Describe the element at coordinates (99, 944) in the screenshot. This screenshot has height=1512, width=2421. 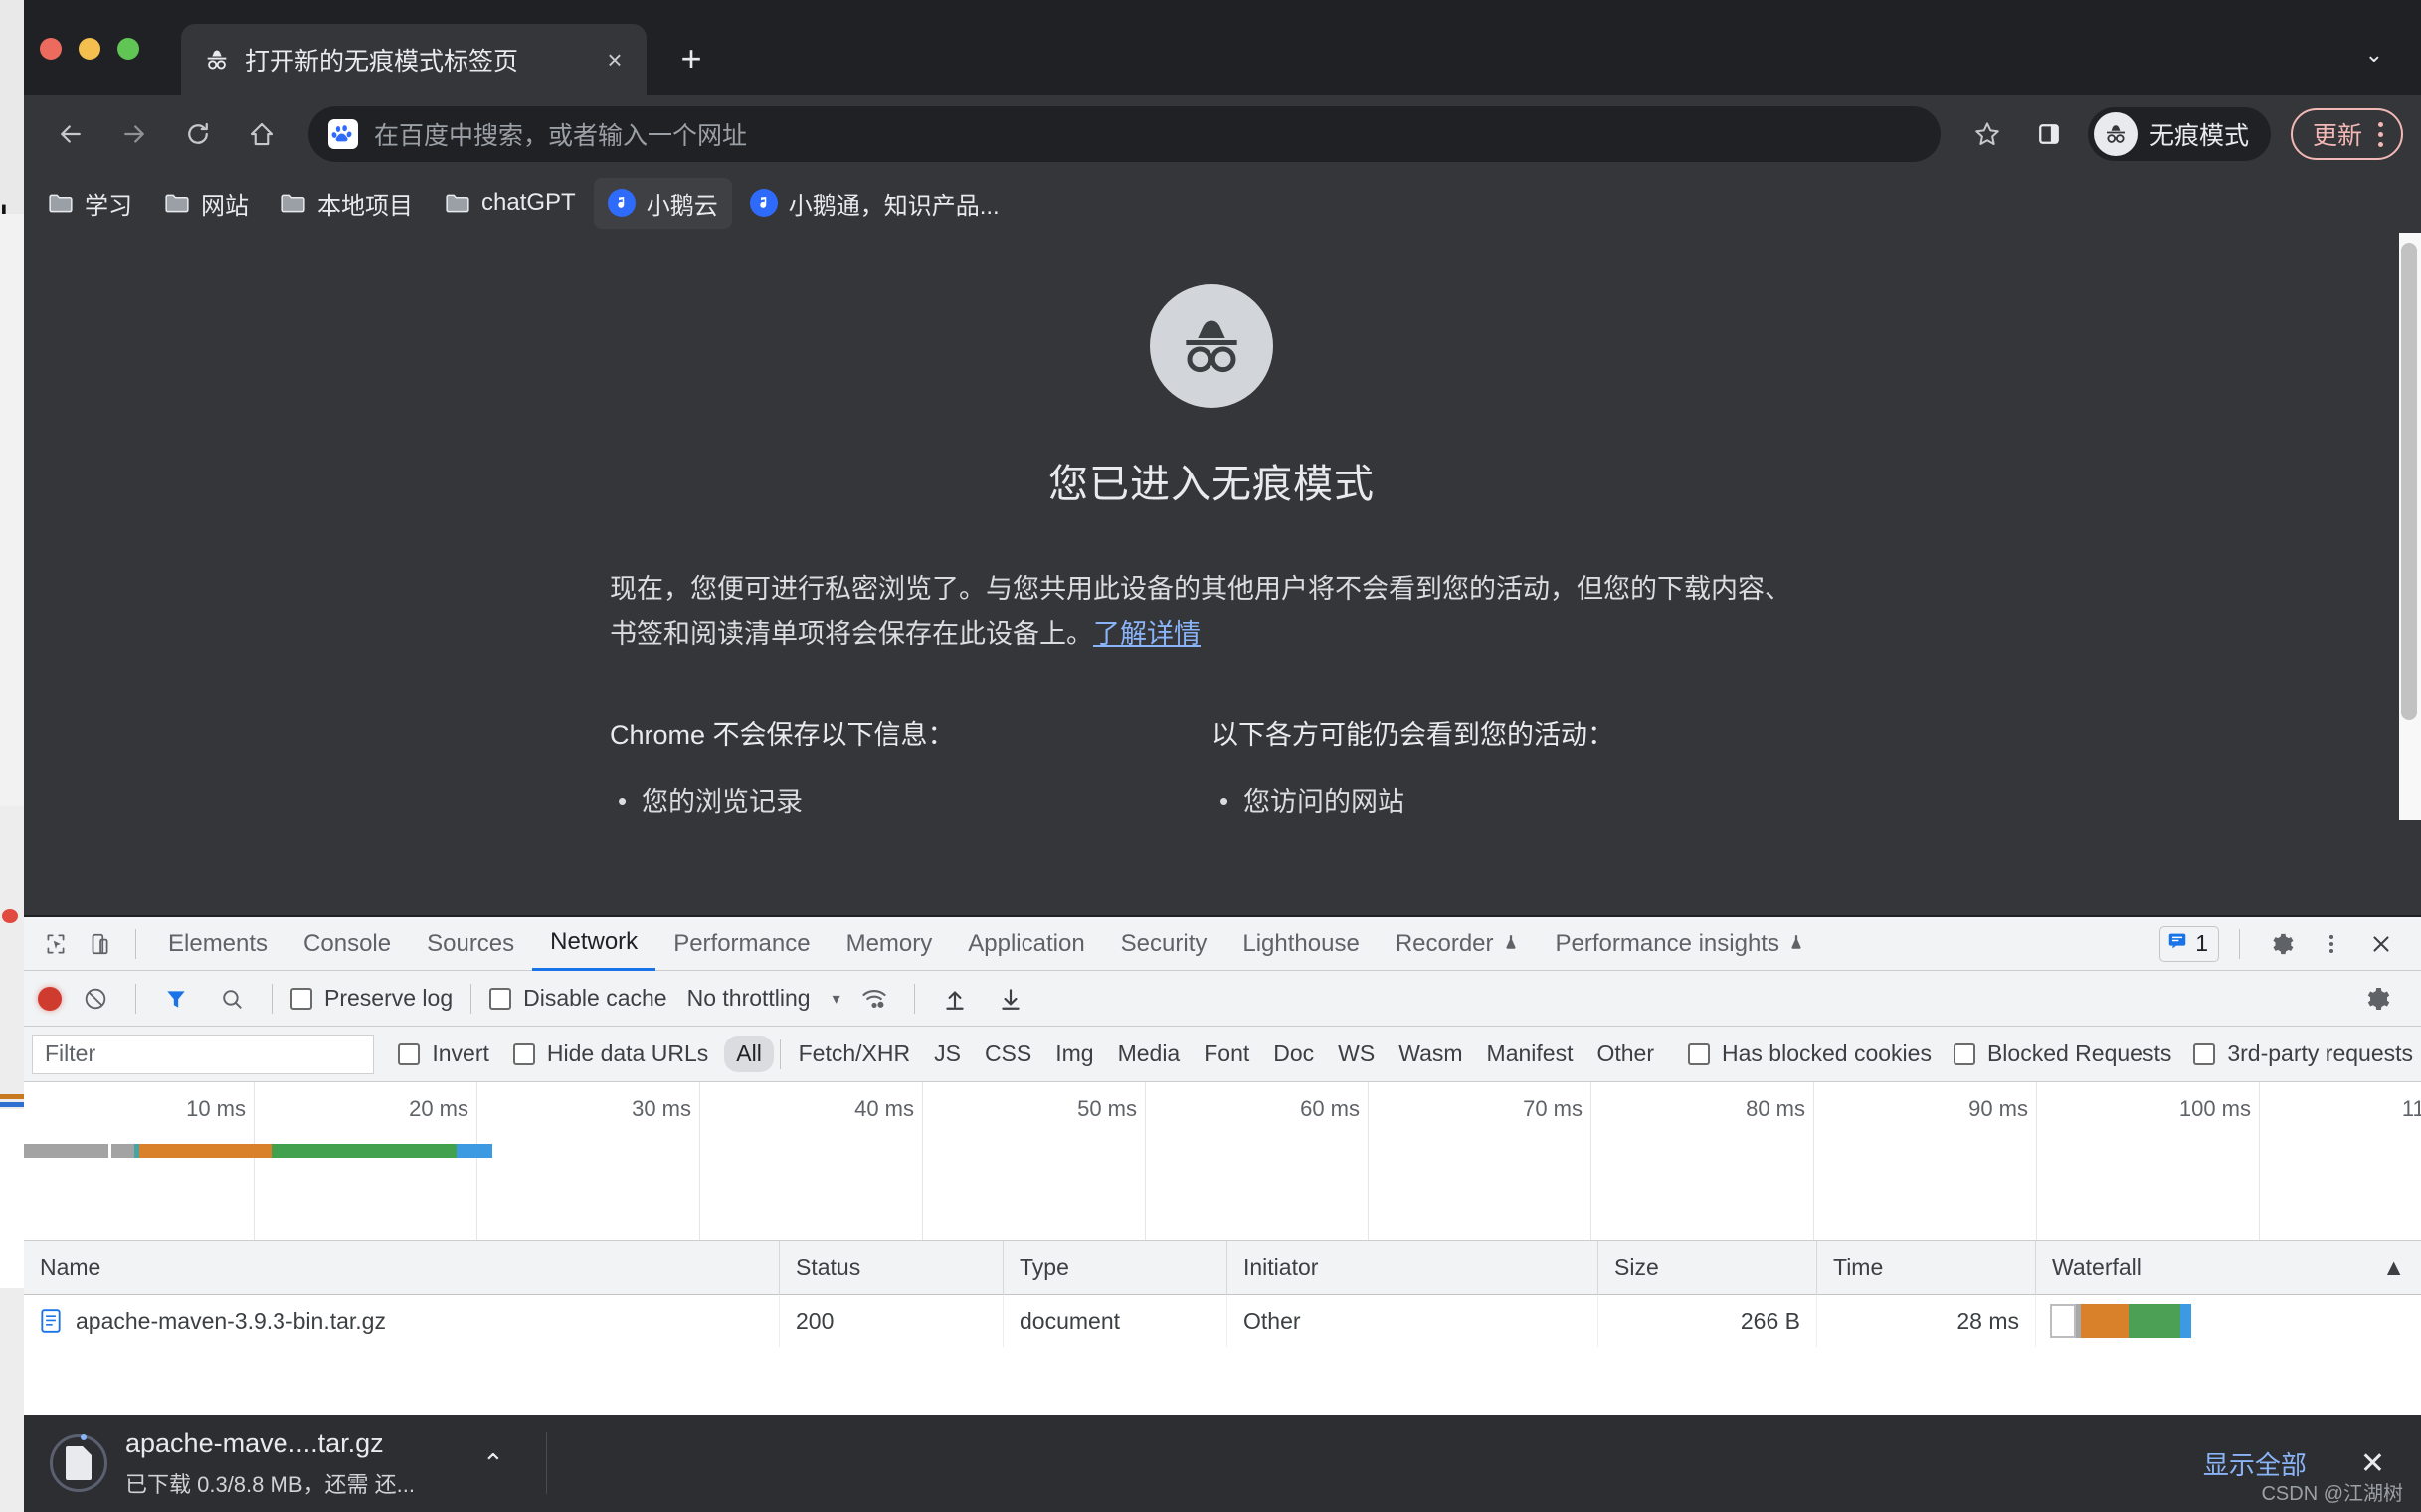
I see `device-toolbar-icon` at that location.